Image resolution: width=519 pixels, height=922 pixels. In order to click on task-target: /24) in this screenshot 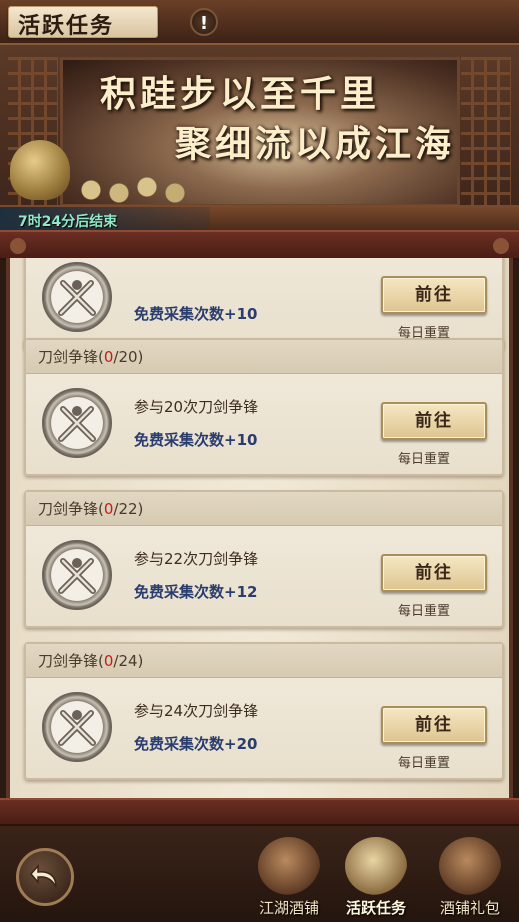, I will do `click(128, 661)`.